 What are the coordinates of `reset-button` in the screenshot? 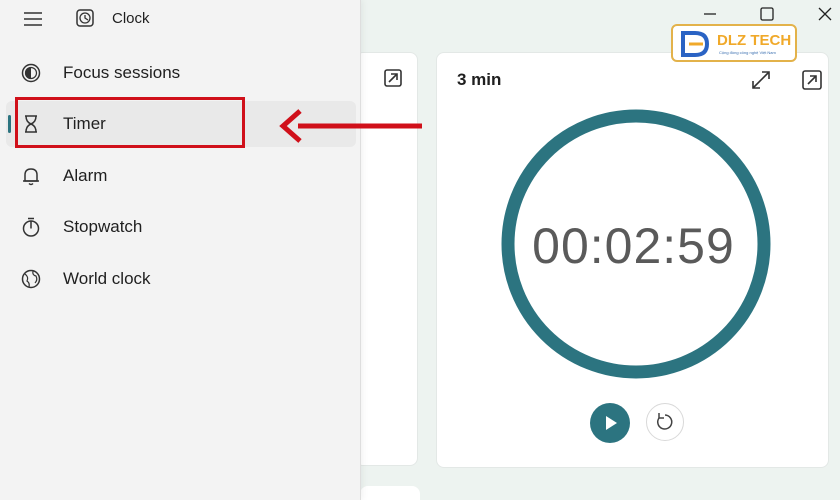 It's located at (665, 422).